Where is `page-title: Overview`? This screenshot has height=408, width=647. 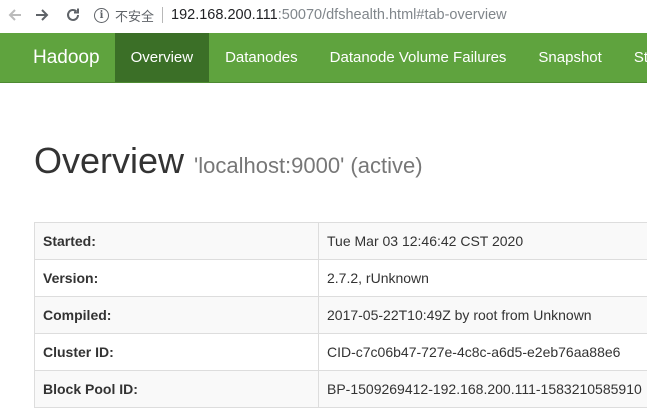
page-title: Overview is located at coordinates (109, 161).